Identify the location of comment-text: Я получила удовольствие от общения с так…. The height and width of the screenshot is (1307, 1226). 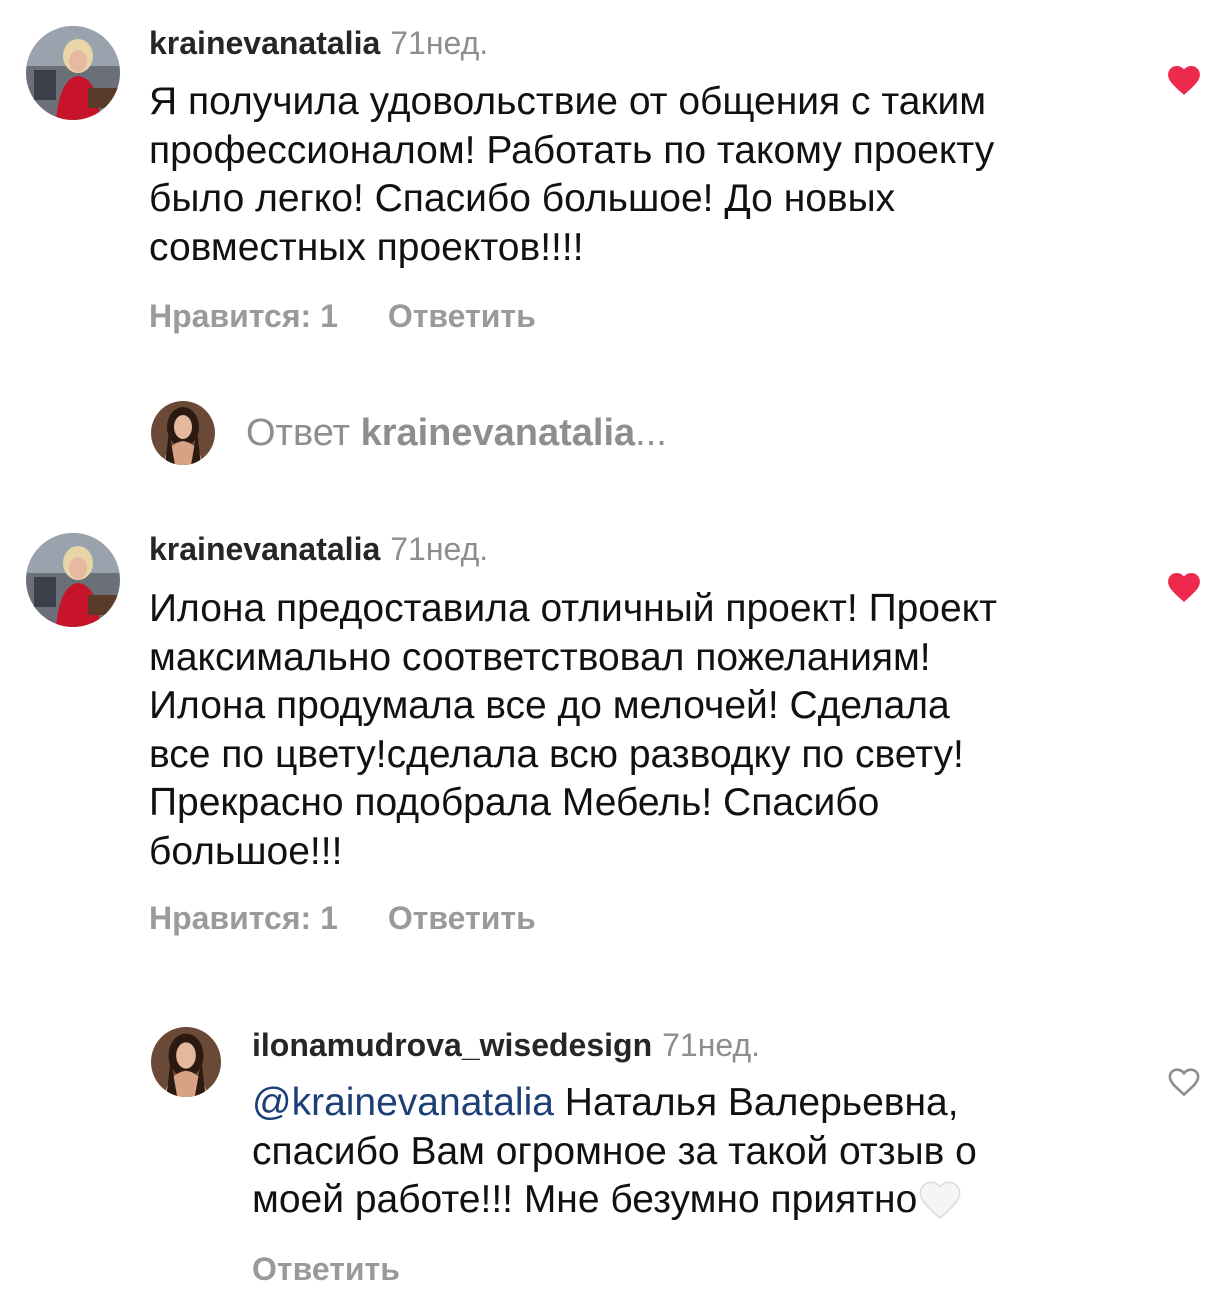
(572, 174).